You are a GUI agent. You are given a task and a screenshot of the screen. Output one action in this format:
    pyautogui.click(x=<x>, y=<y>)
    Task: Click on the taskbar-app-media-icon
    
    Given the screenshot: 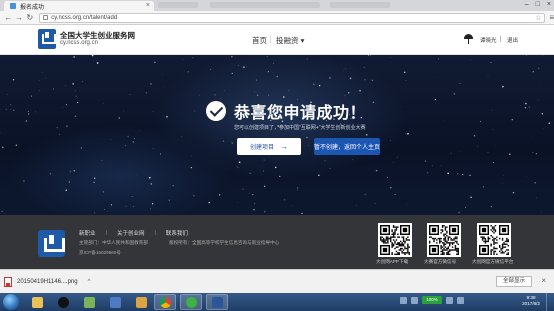 What is the action you would take?
    pyautogui.click(x=115, y=302)
    